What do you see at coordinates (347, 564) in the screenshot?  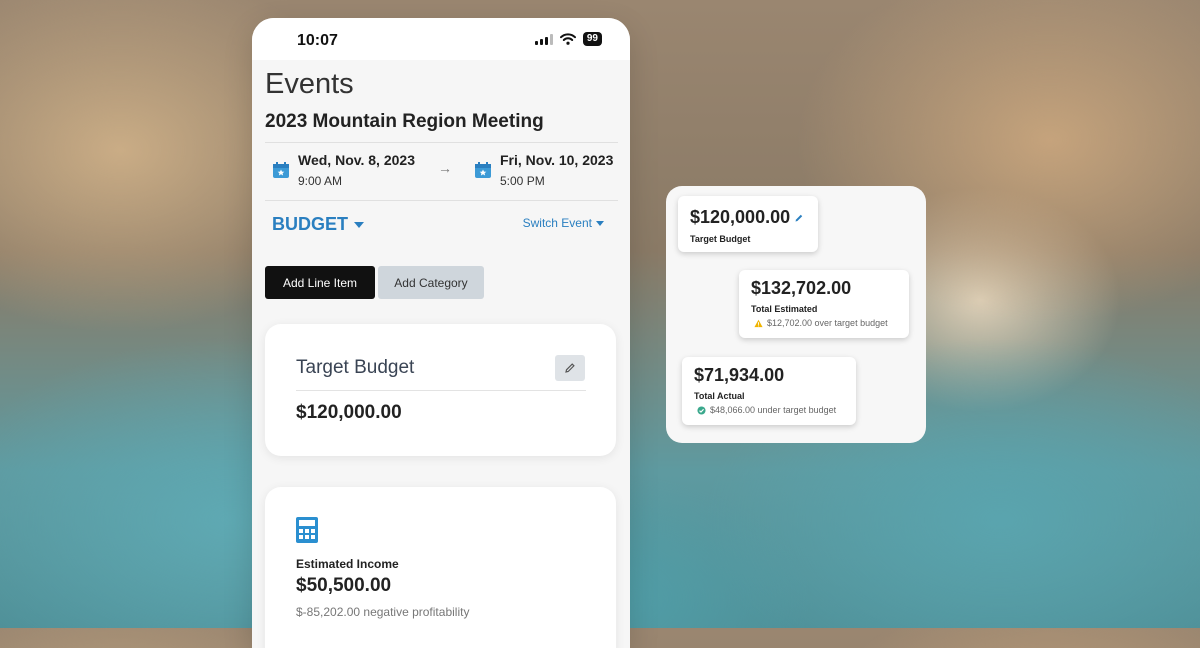 I see `estimated-income-label: Estimated Income` at bounding box center [347, 564].